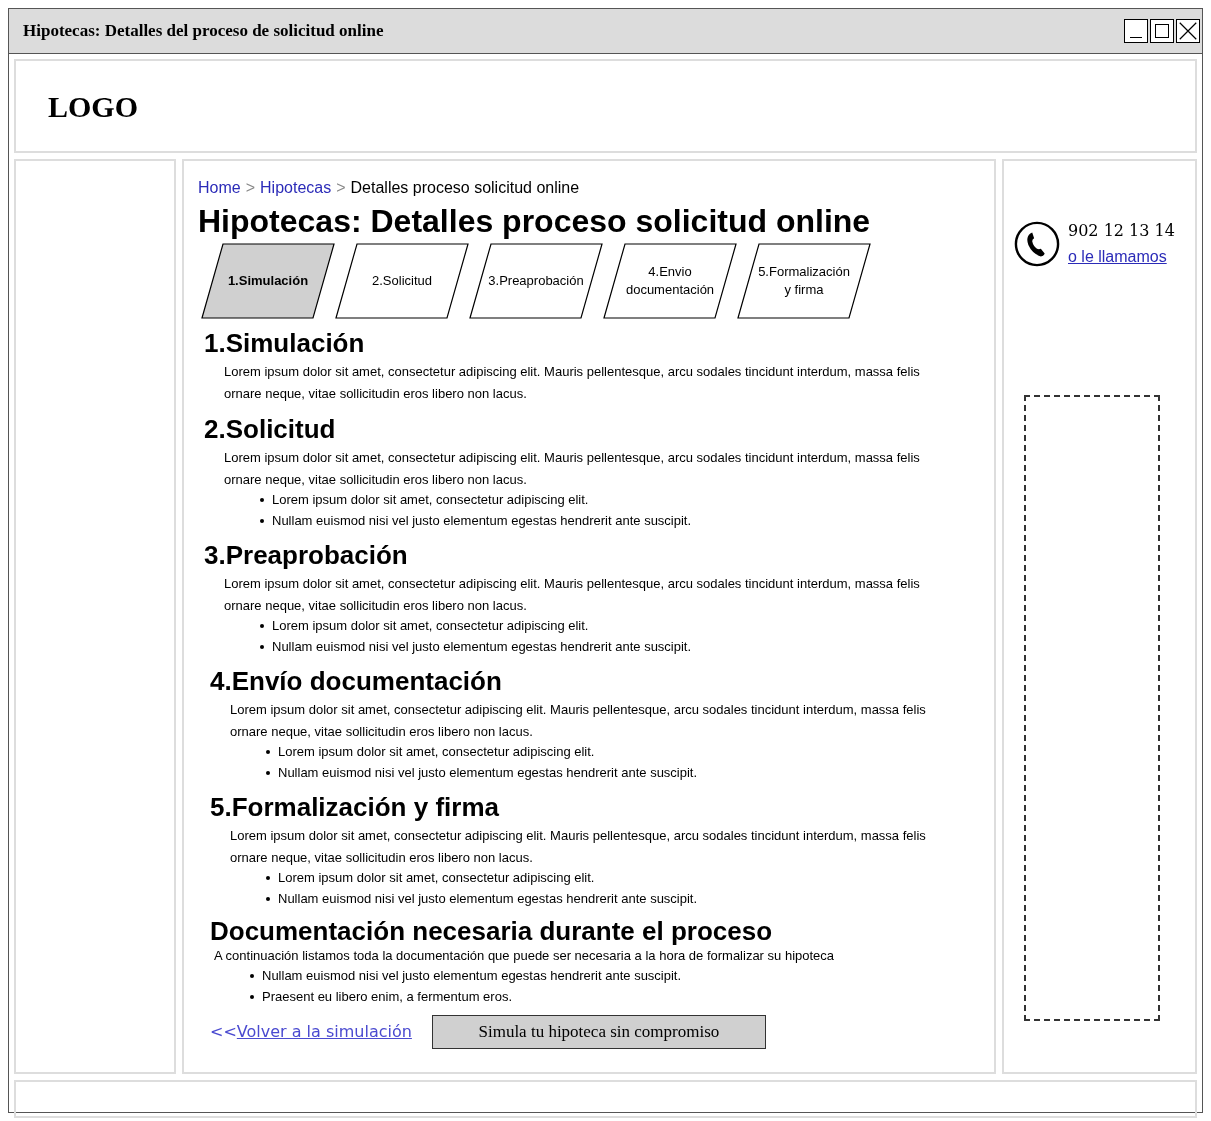 Image resolution: width=1211 pixels, height=1121 pixels. I want to click on breadcrumb-link: Hipotecas, so click(296, 188).